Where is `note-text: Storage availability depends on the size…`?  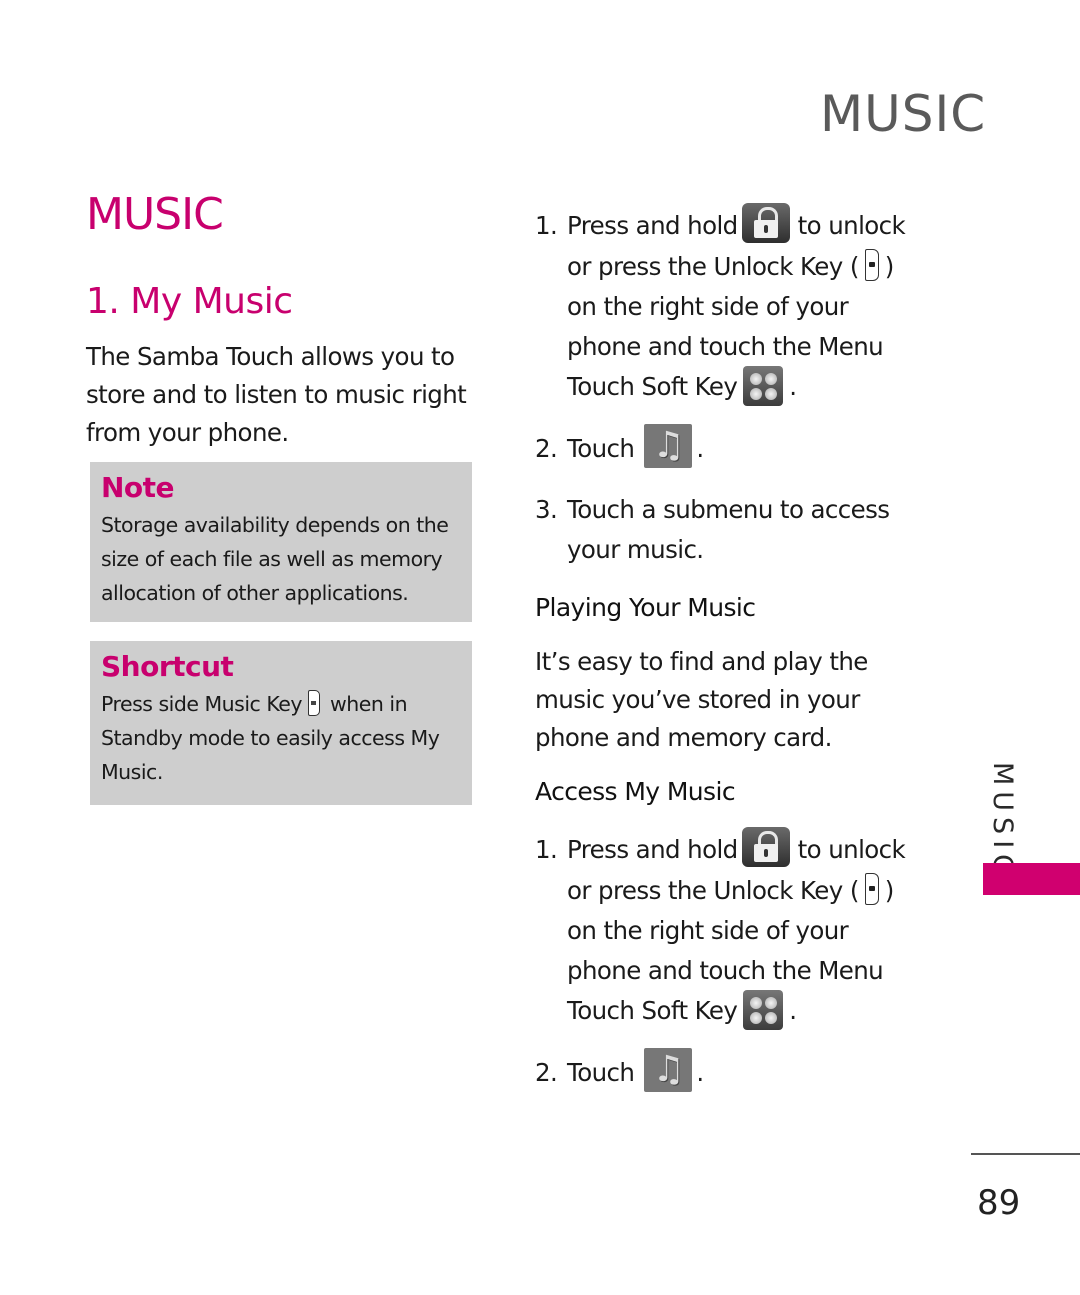
note-text: Storage availability depends on the size… is located at coordinates (275, 559).